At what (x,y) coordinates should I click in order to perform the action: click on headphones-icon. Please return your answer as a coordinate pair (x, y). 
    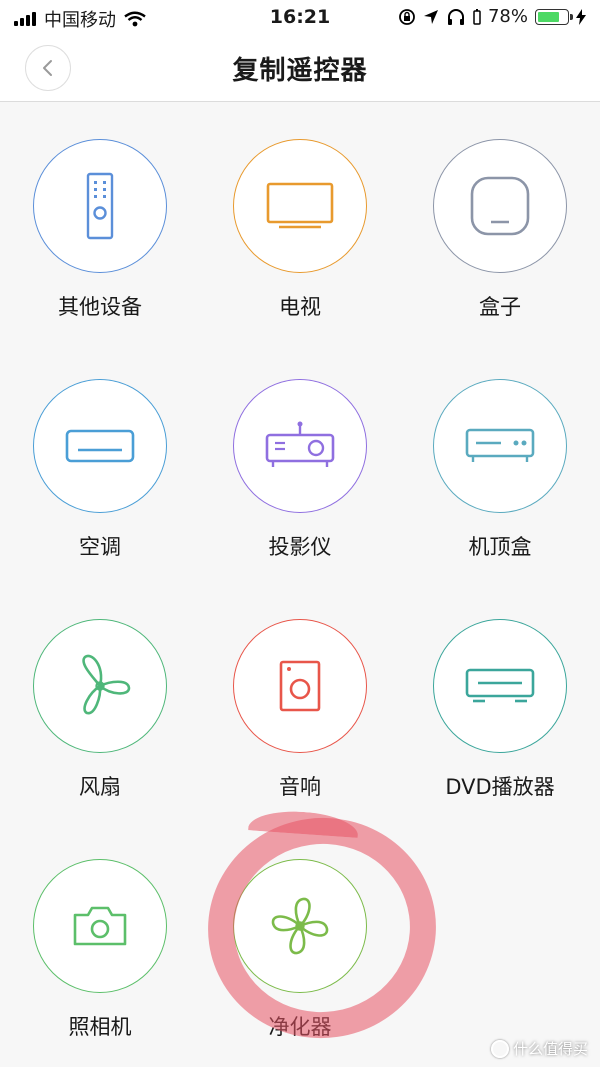
    Looking at the image, I should click on (455, 16).